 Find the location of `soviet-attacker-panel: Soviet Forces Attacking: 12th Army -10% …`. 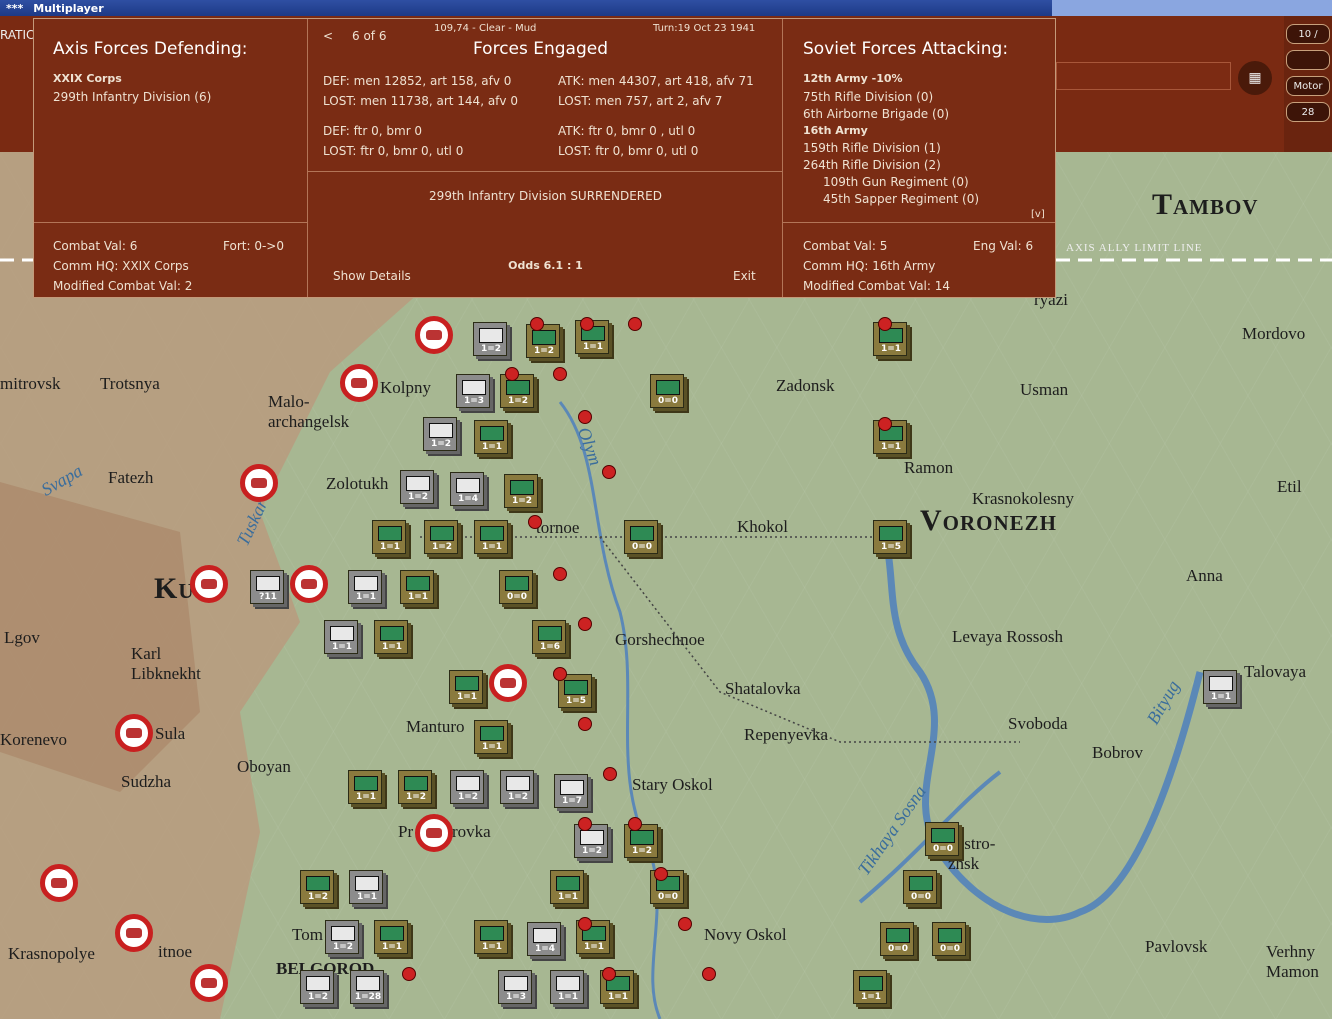

soviet-attacker-panel: Soviet Forces Attacking: 12th Army -10% … is located at coordinates (919, 158).